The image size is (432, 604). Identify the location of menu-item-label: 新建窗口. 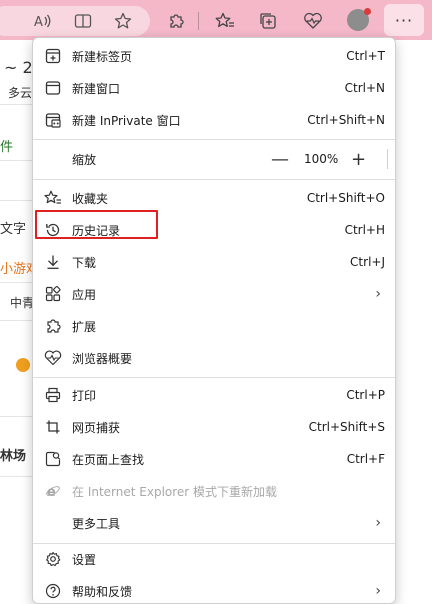
(96, 88).